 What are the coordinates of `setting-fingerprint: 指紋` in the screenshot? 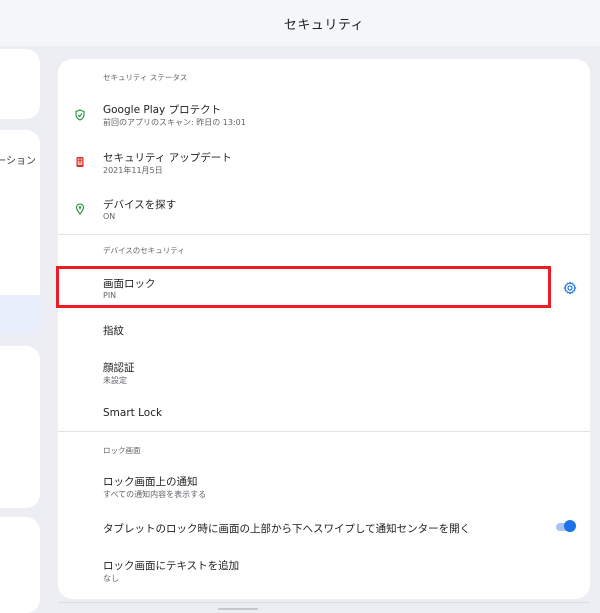 It's located at (324, 336).